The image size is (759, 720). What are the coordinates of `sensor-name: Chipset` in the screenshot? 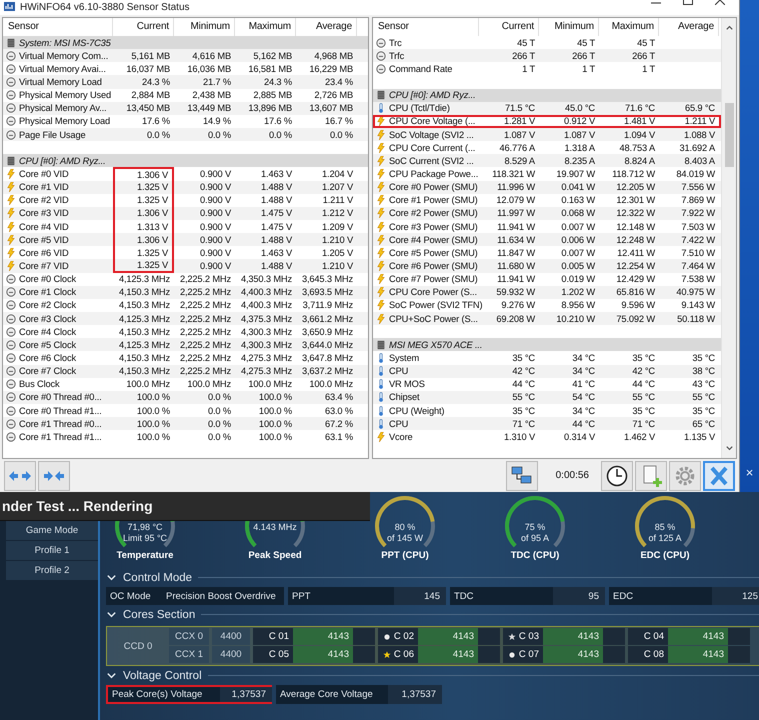 It's located at (404, 397).